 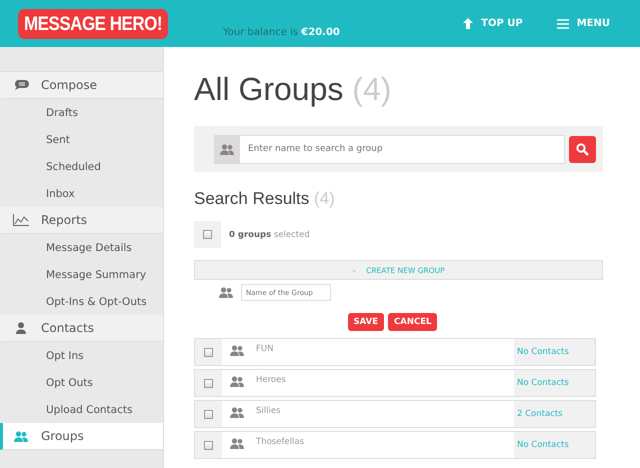 I want to click on sidebar-item: Inbox, so click(x=81, y=193).